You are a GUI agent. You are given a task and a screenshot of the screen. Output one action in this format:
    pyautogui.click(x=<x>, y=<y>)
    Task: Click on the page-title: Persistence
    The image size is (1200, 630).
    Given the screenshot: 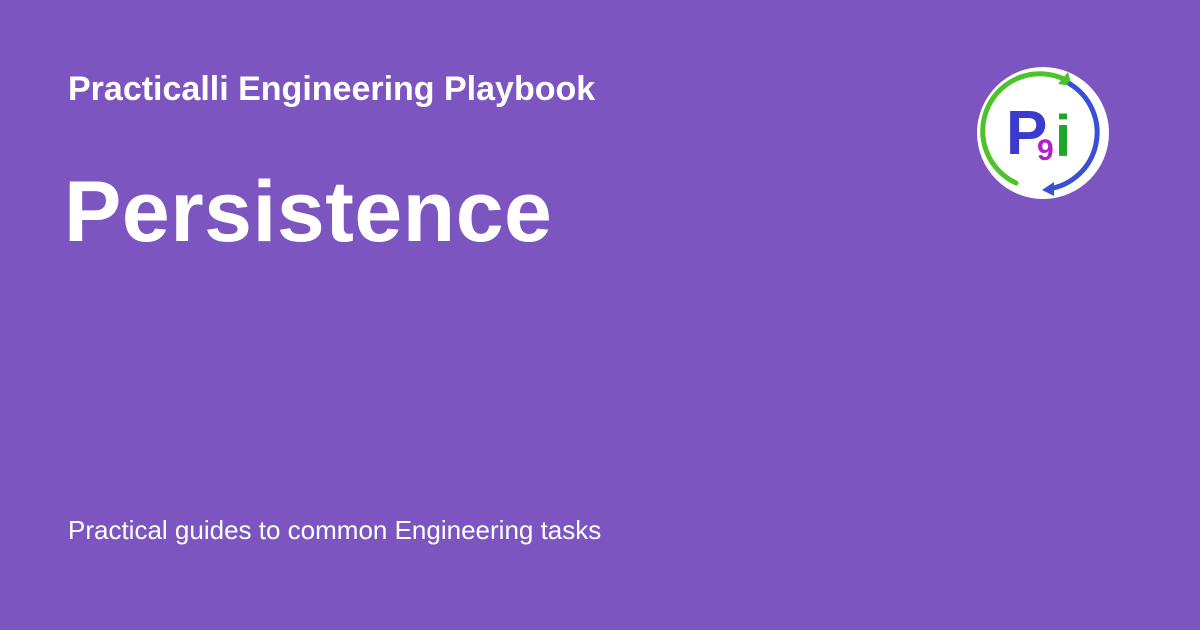 What is the action you would take?
    pyautogui.click(x=308, y=212)
    